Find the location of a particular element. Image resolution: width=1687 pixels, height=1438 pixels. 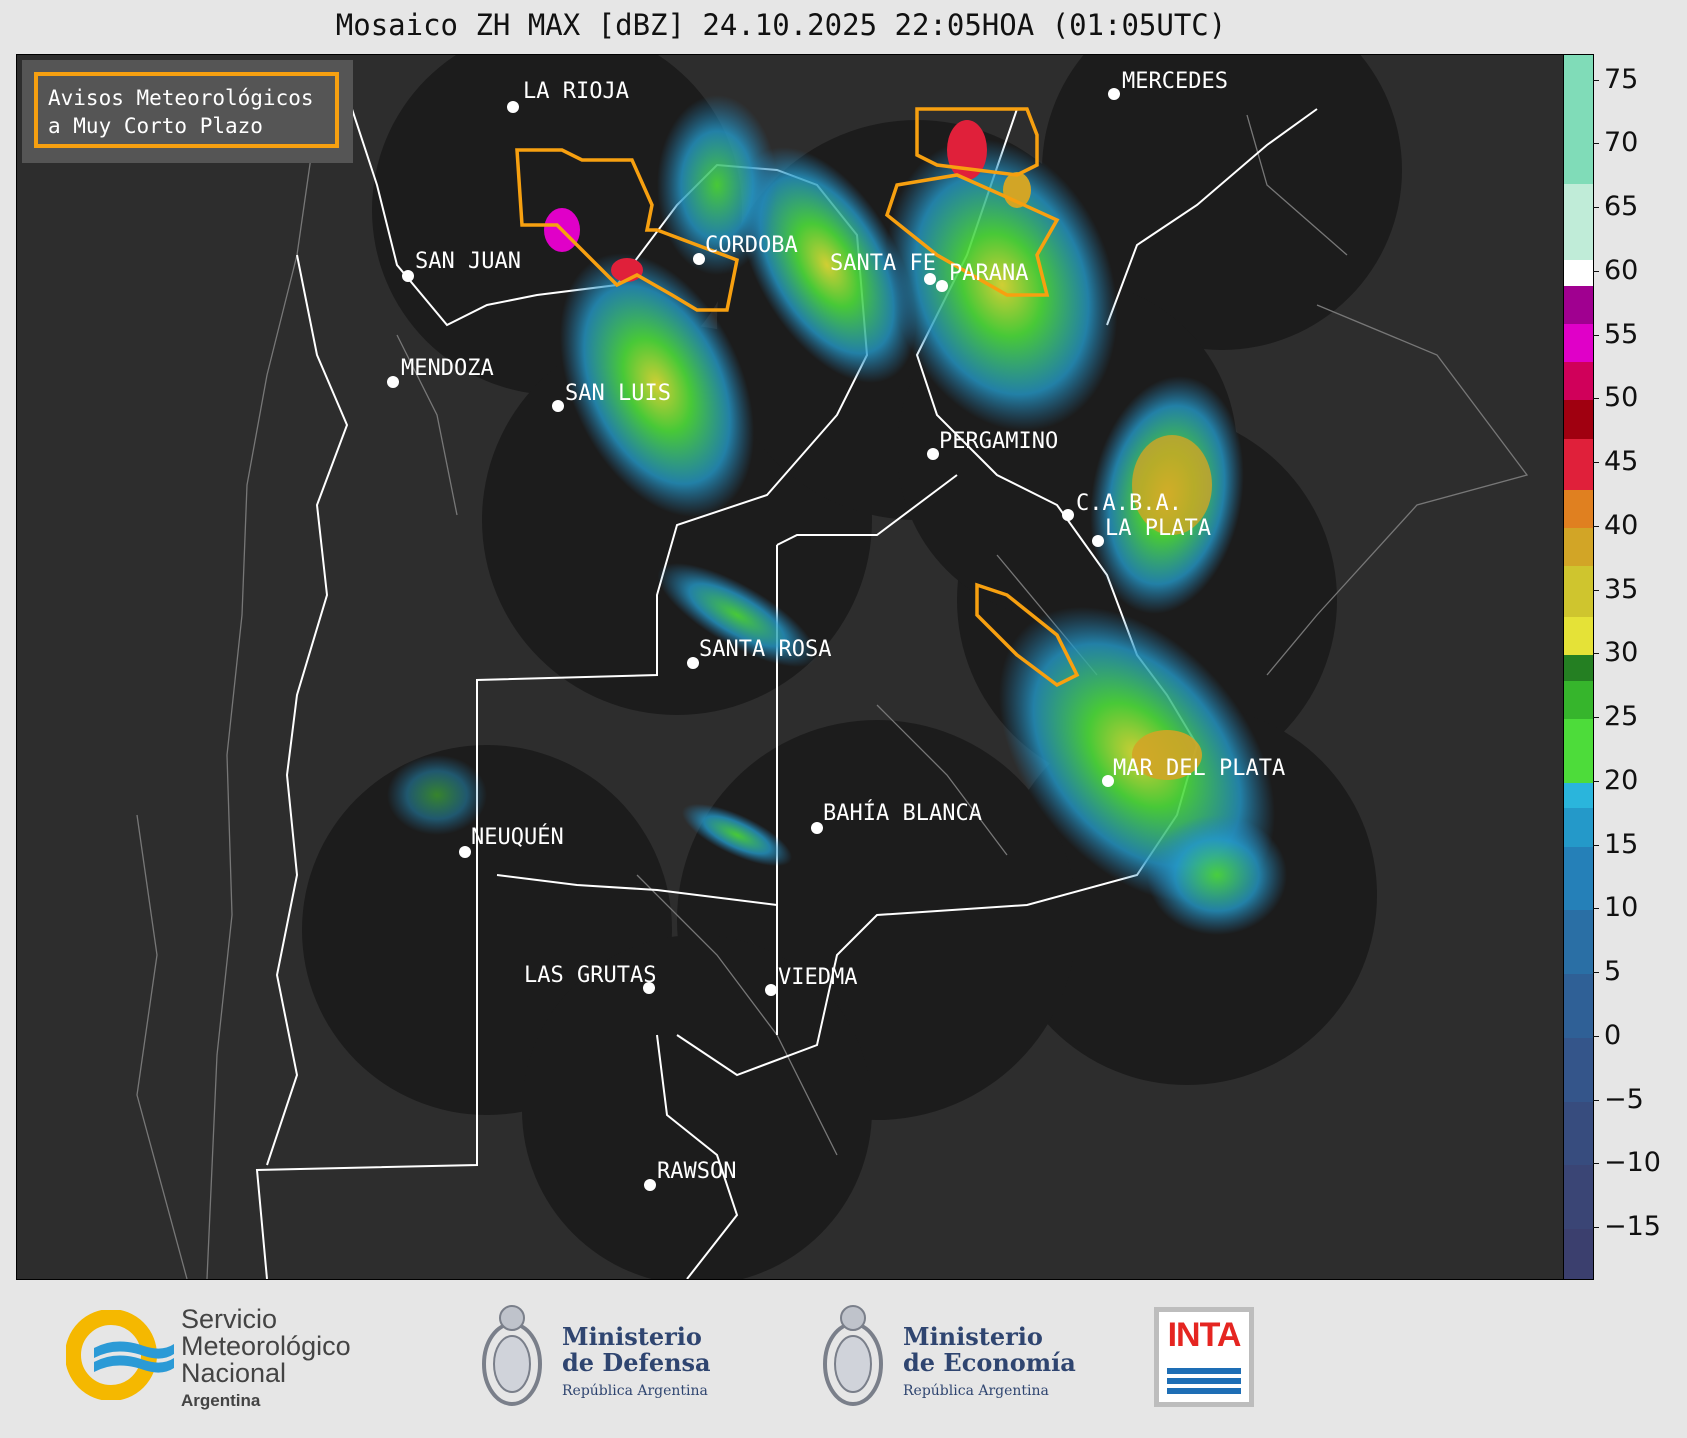

avisos-legend-box: Avisos Meteorológicos a Muy Corto Plazo is located at coordinates (187, 111).